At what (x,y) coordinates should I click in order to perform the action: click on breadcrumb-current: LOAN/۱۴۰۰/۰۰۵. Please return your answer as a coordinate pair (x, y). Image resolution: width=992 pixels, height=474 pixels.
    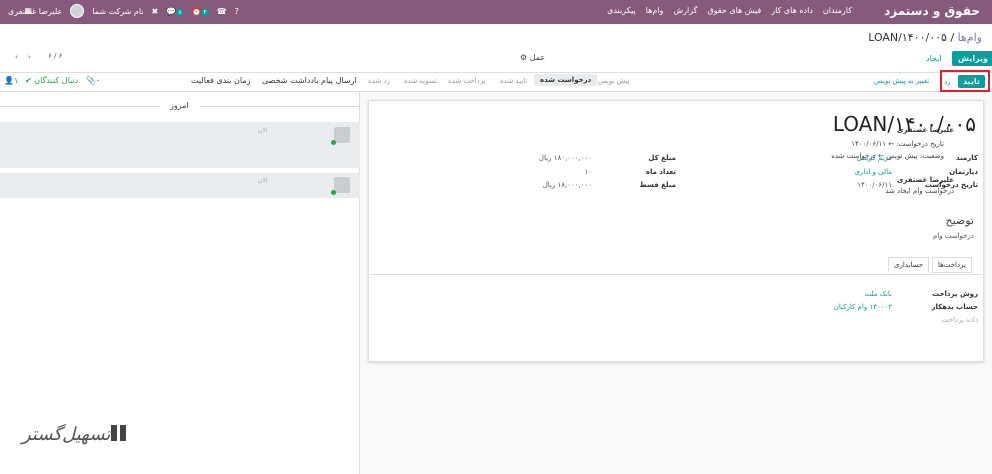
    Looking at the image, I should click on (907, 37).